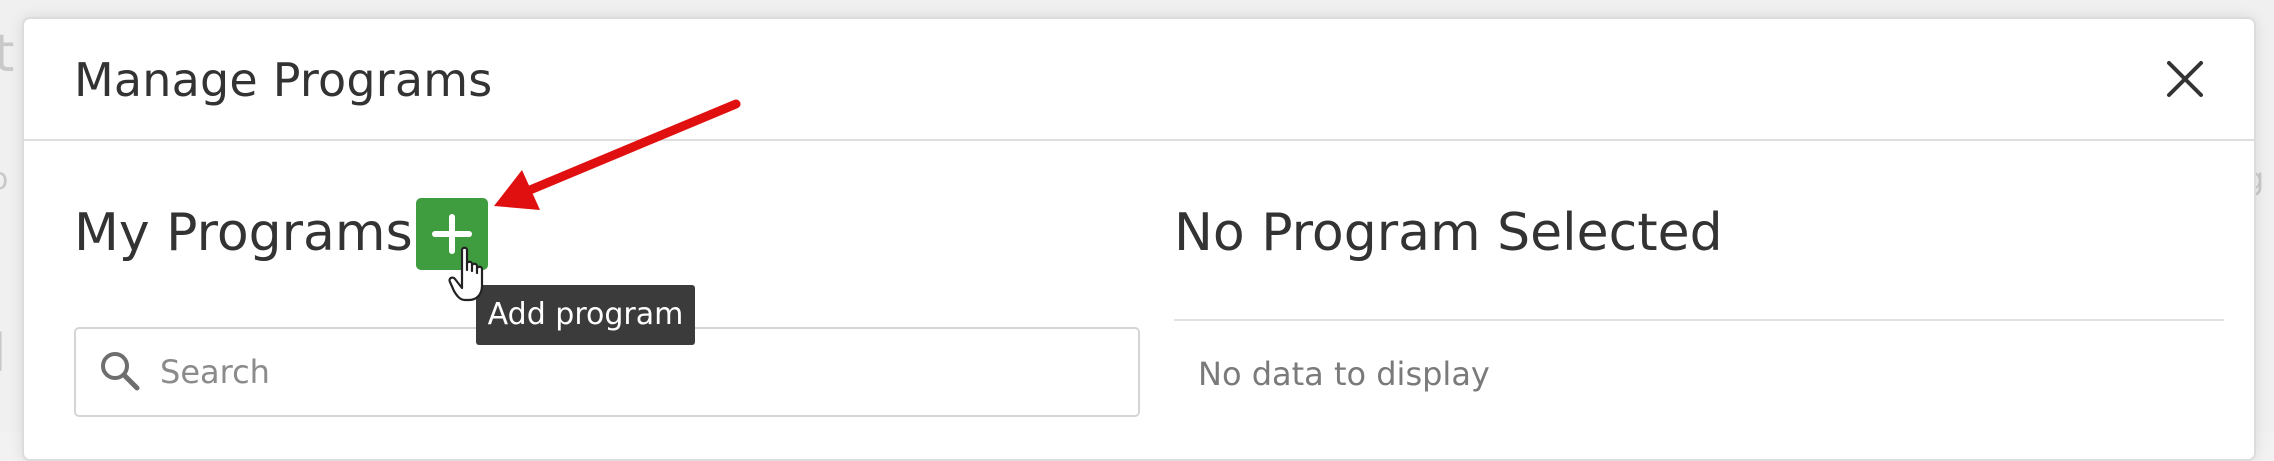  I want to click on background-text-fragment: t, so click(7, 54).